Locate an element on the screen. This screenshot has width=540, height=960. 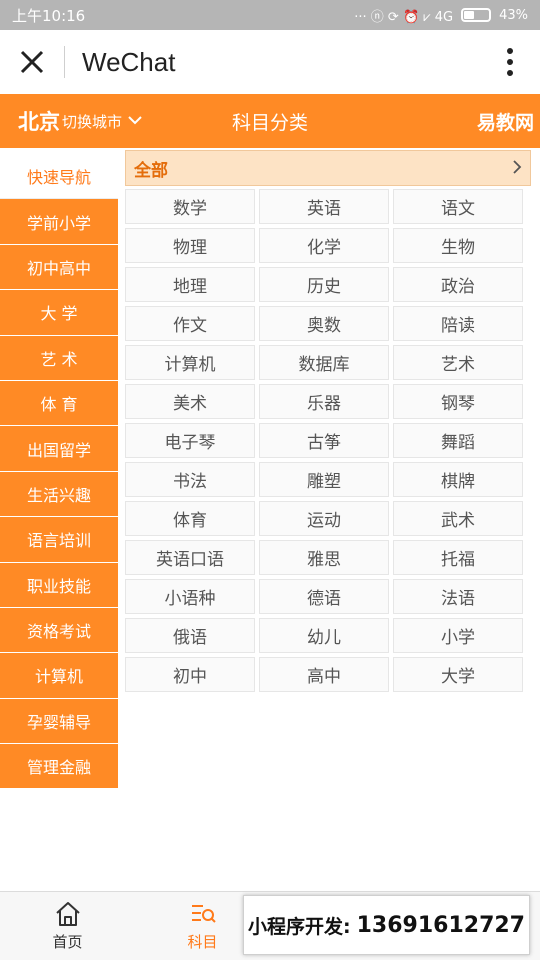
subject-cell: 俄语 is located at coordinates (190, 635).